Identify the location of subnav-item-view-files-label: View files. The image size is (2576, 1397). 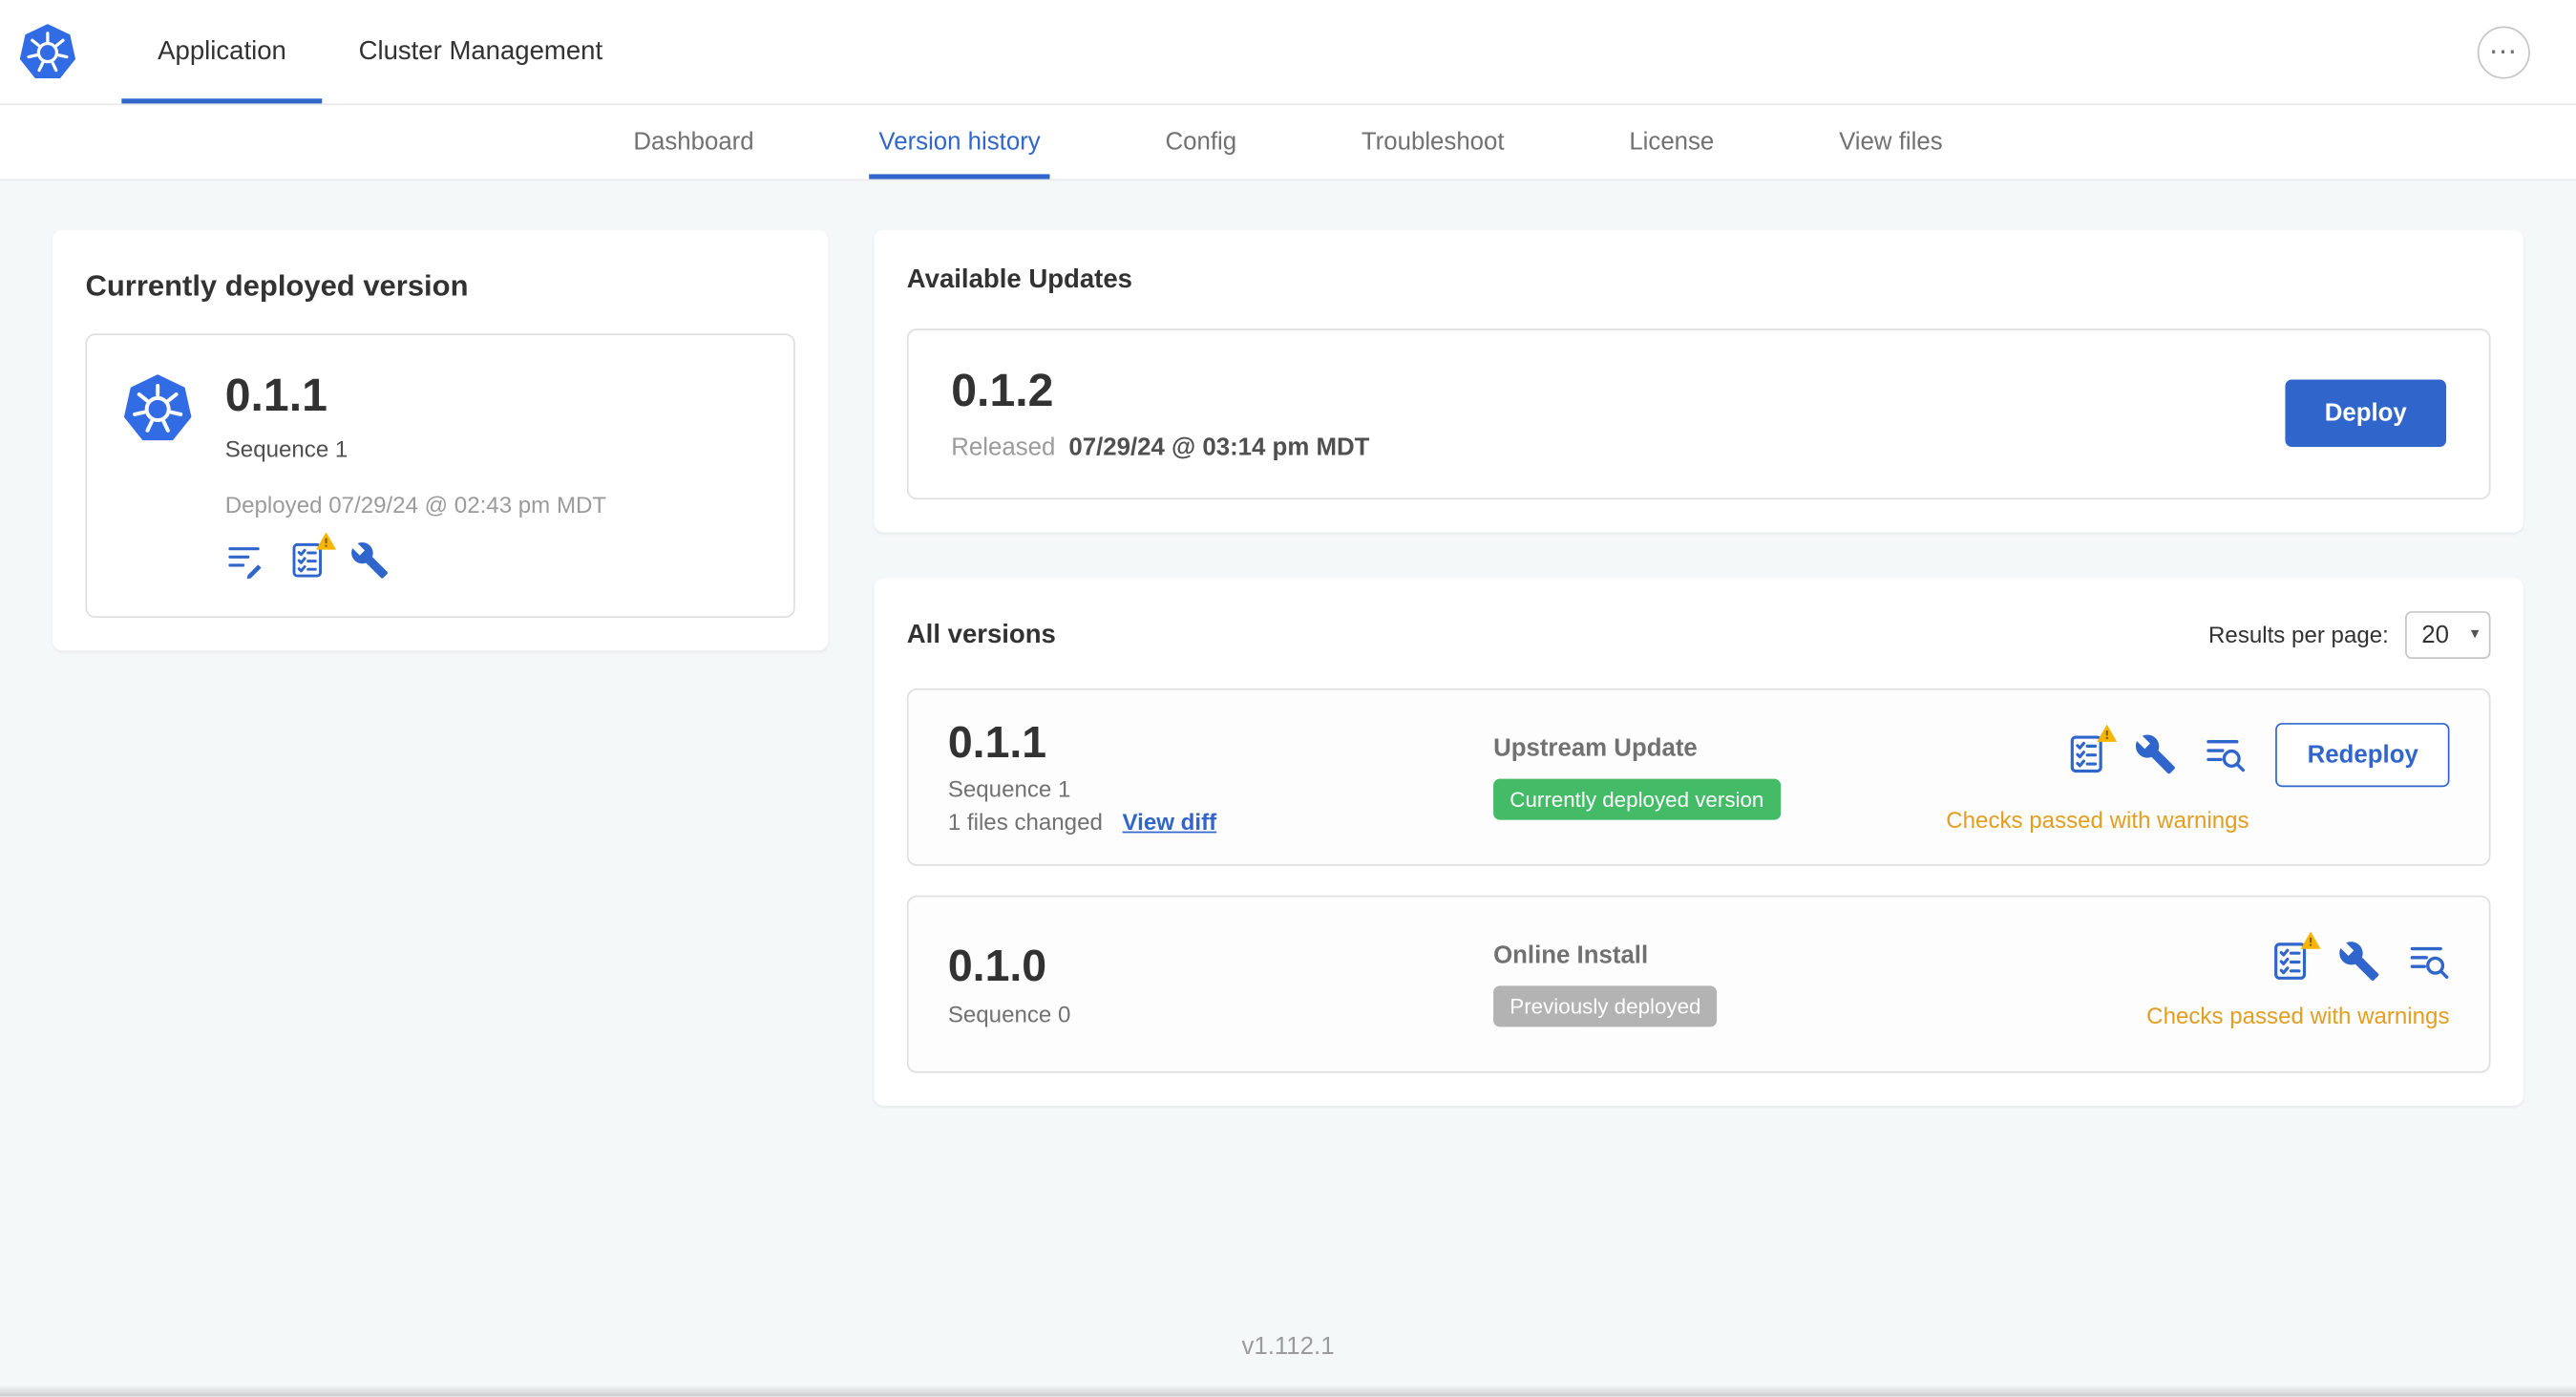
(1891, 142).